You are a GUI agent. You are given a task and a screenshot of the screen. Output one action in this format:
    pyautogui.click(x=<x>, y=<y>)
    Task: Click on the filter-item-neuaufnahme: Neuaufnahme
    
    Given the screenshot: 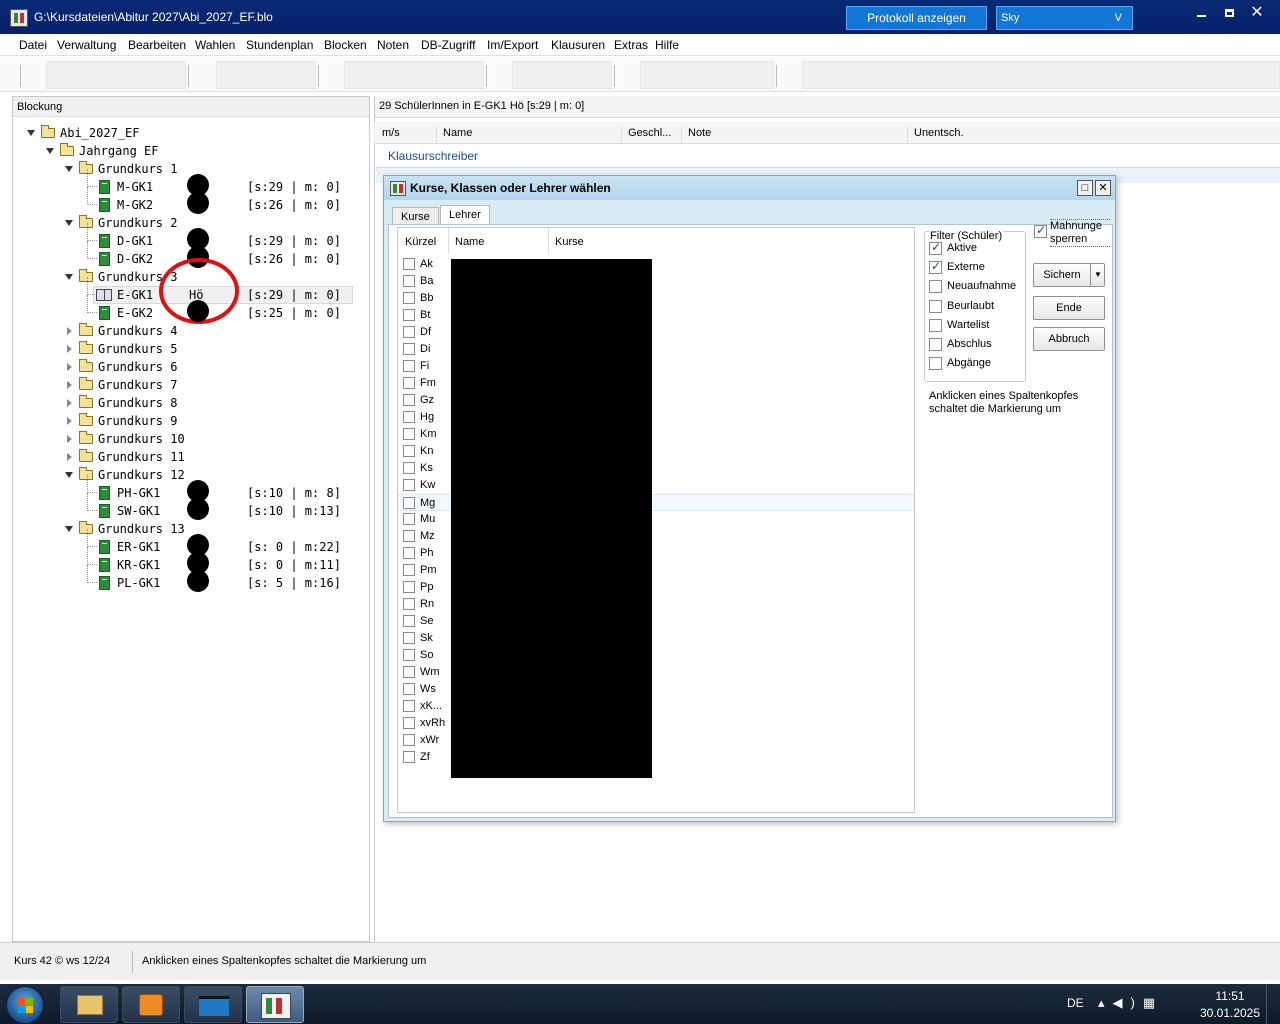 What is the action you would take?
    pyautogui.click(x=977, y=287)
    